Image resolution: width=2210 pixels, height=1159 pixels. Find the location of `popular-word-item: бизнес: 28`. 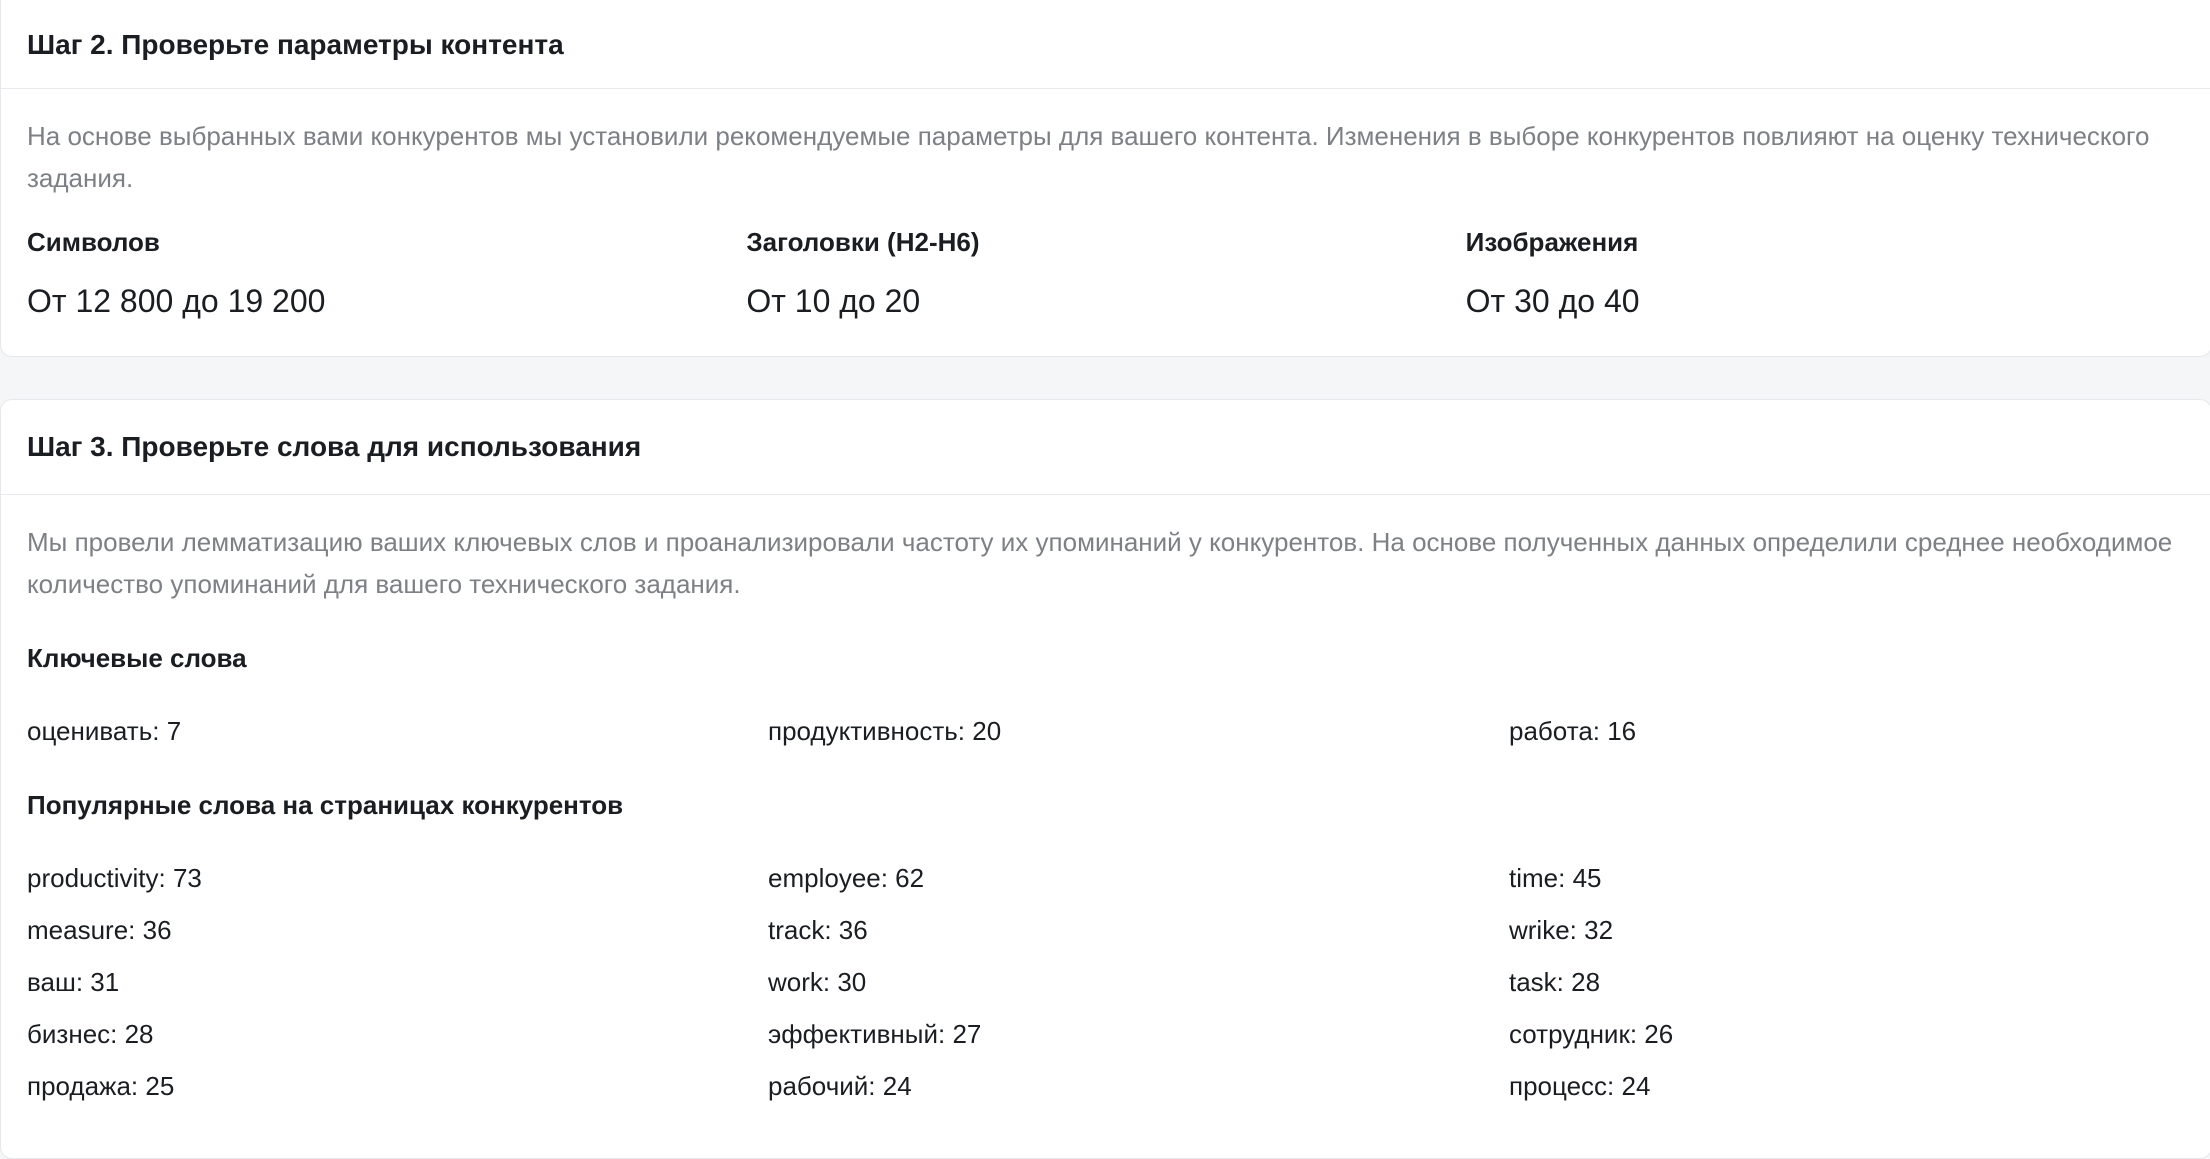

popular-word-item: бизнес: 28 is located at coordinates (90, 1034).